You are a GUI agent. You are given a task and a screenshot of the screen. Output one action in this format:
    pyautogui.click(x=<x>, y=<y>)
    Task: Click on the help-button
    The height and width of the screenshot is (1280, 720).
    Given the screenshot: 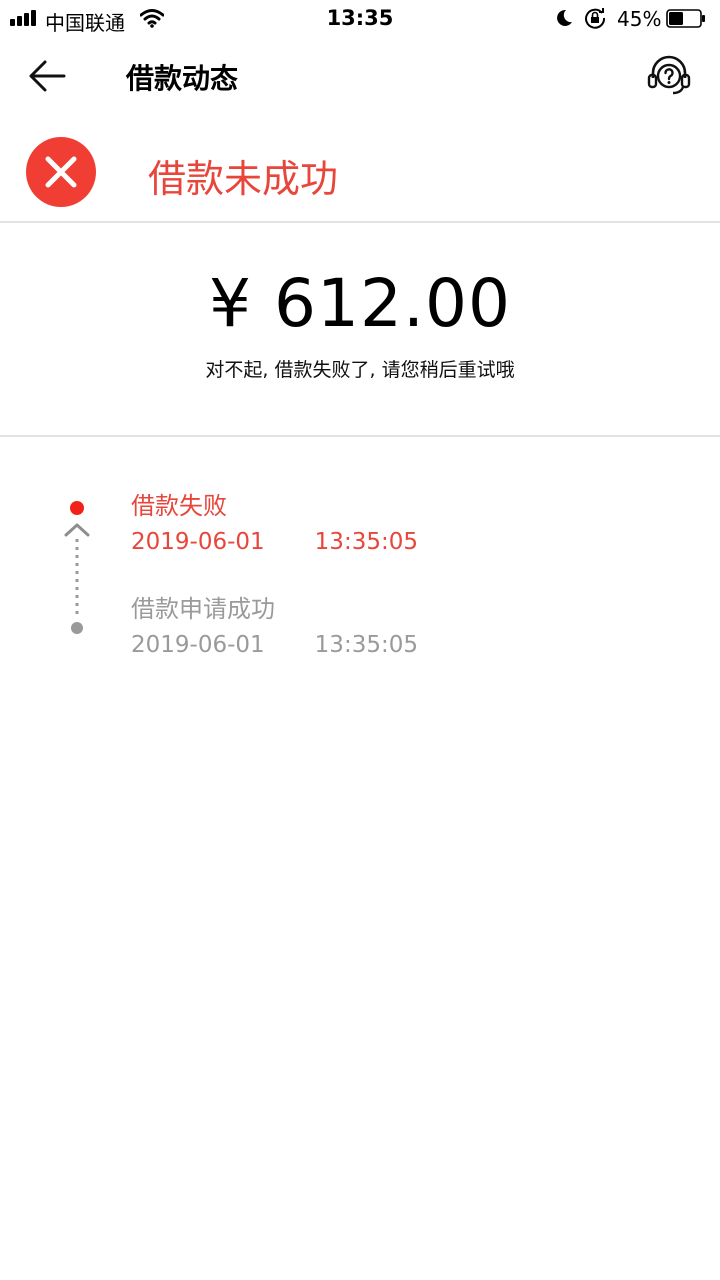 What is the action you would take?
    pyautogui.click(x=669, y=76)
    